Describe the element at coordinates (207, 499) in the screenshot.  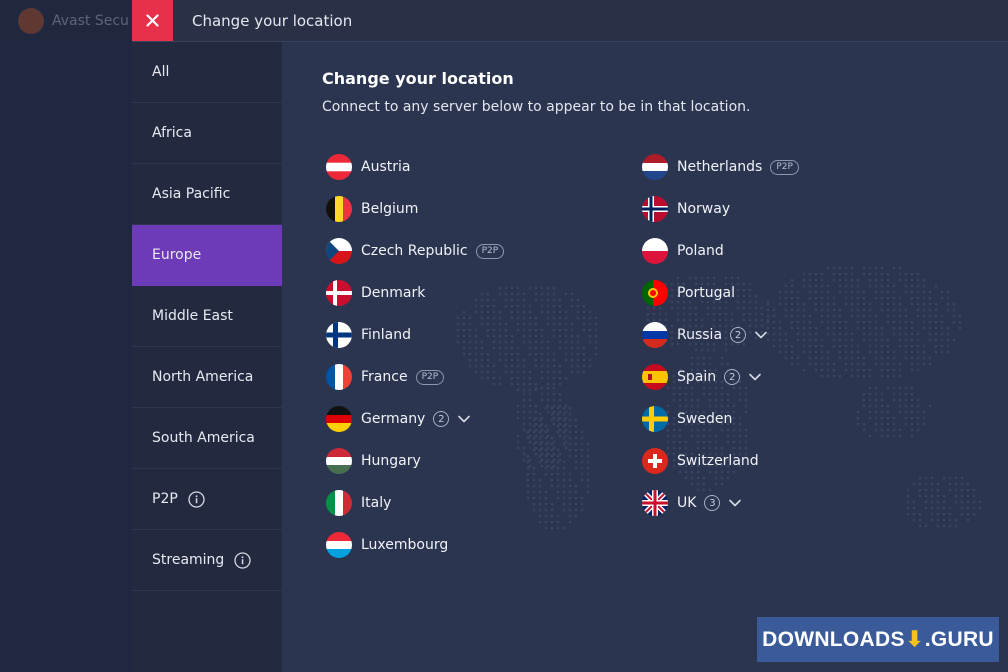
I see `sidebar-item-p2p: P2P` at that location.